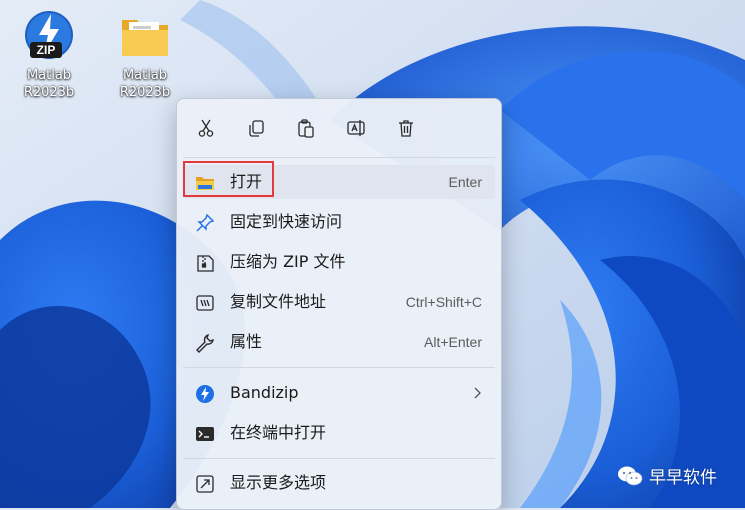  I want to click on desktop-icon-zip: ZIP Matlab R2023b, so click(49, 54).